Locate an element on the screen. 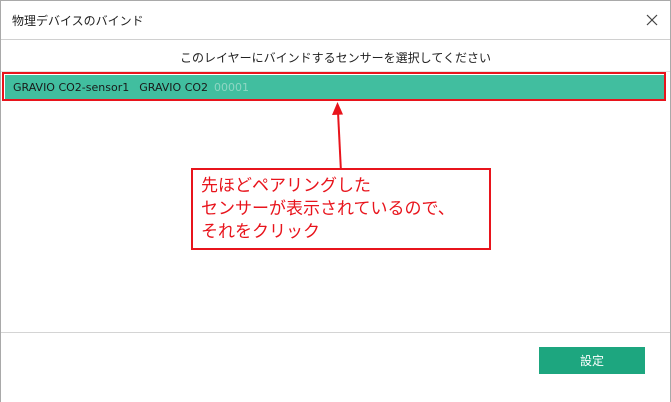  instruction-text: このレイヤーにバインドするセンサーを選択してください is located at coordinates (335, 58).